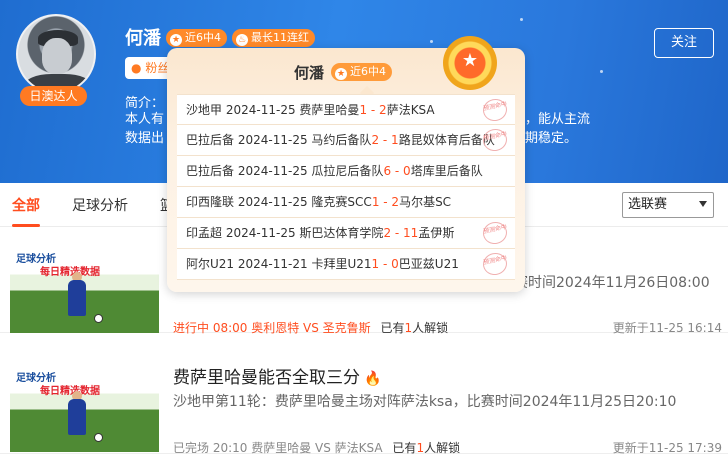 This screenshot has width=728, height=461. What do you see at coordinates (210, 202) in the screenshot?
I see `match-league: 印西隆联` at bounding box center [210, 202].